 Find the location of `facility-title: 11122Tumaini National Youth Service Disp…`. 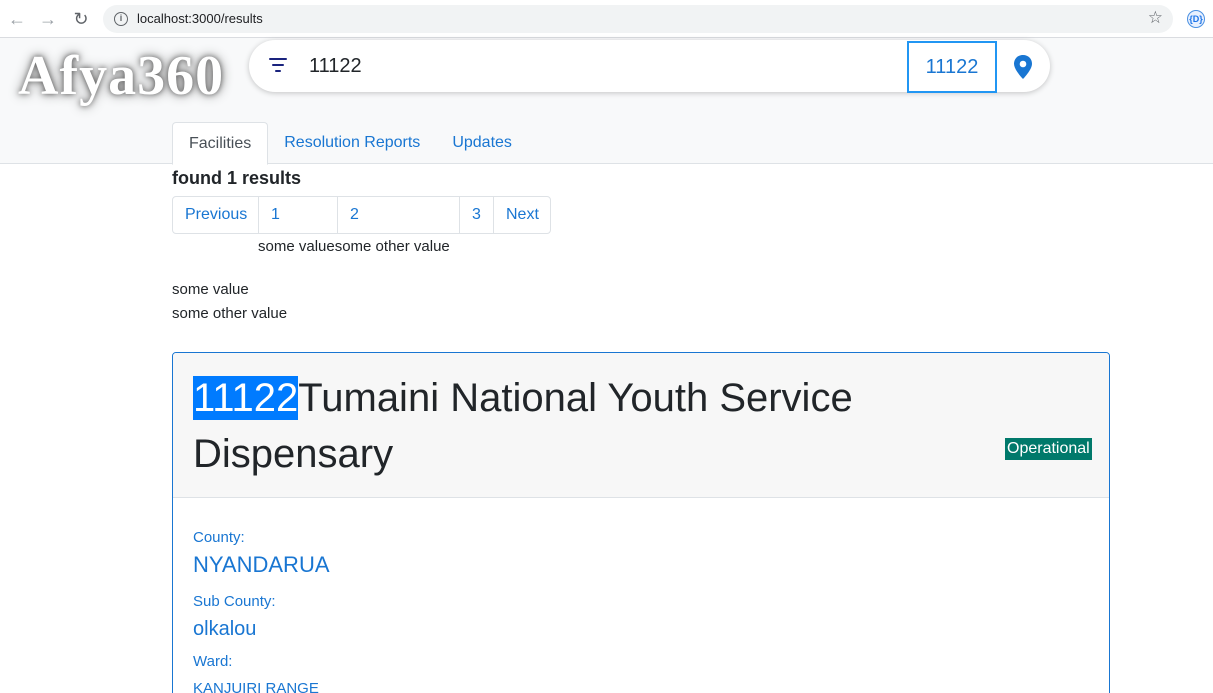

facility-title: 11122Tumaini National Youth Service Disp… is located at coordinates (563, 426).